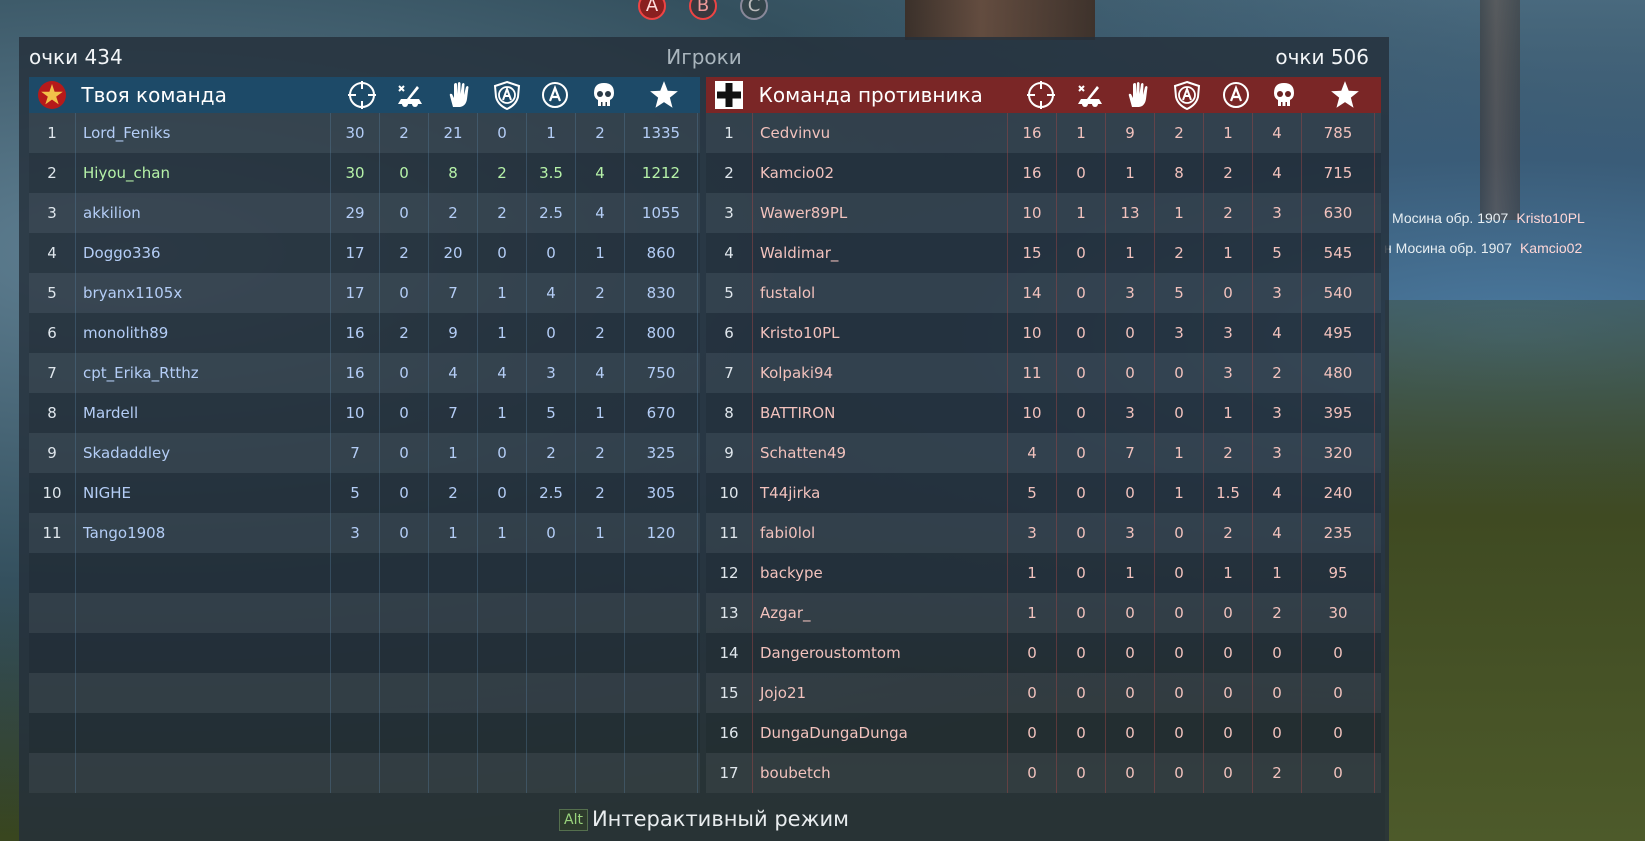 This screenshot has height=841, width=1645. What do you see at coordinates (880, 613) in the screenshot?
I see `player-name: Azgar_` at bounding box center [880, 613].